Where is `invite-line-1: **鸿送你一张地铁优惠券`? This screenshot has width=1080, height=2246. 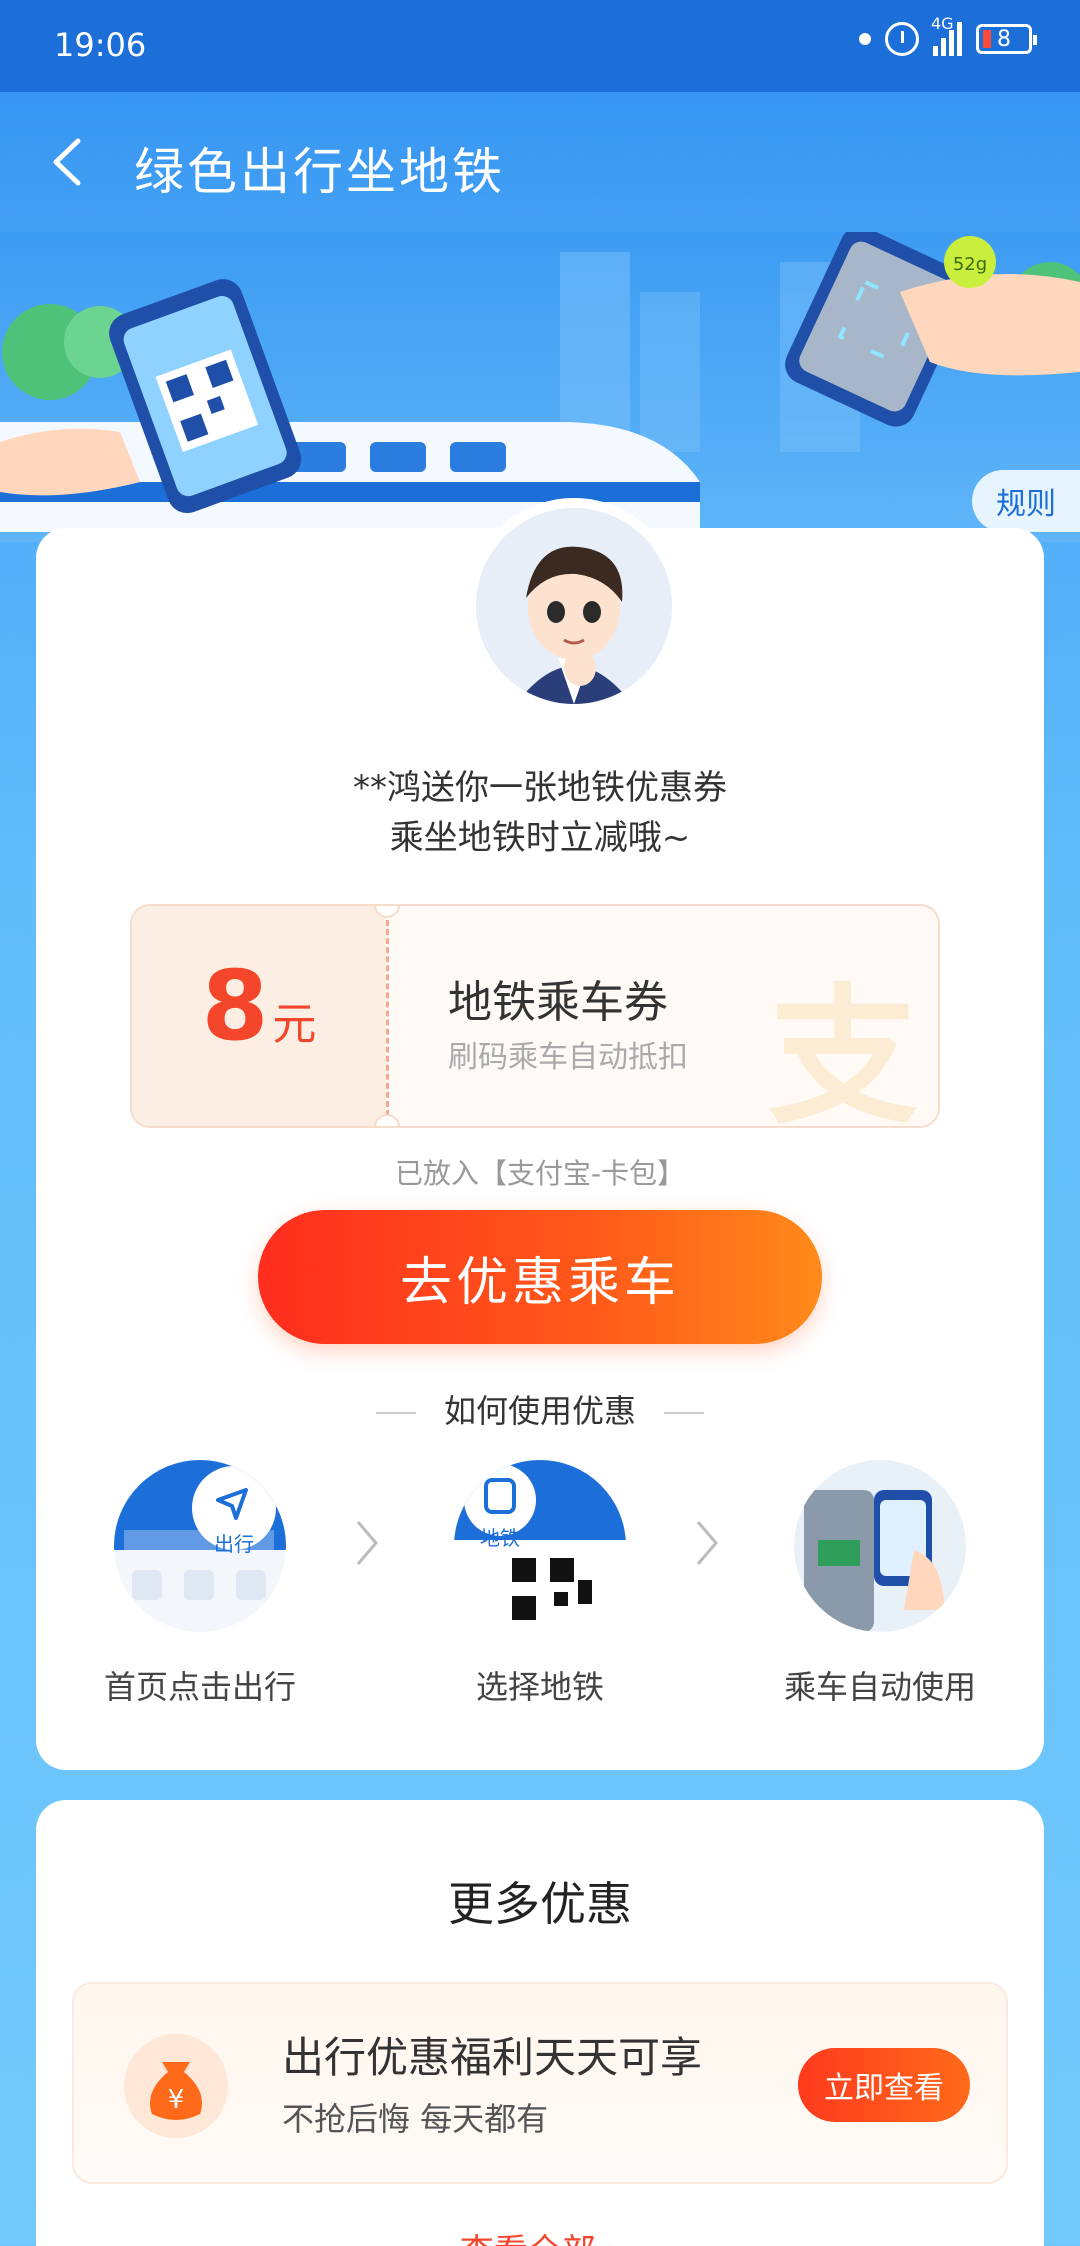
invite-line-1: **鸿送你一张地铁优惠券 is located at coordinates (540, 788).